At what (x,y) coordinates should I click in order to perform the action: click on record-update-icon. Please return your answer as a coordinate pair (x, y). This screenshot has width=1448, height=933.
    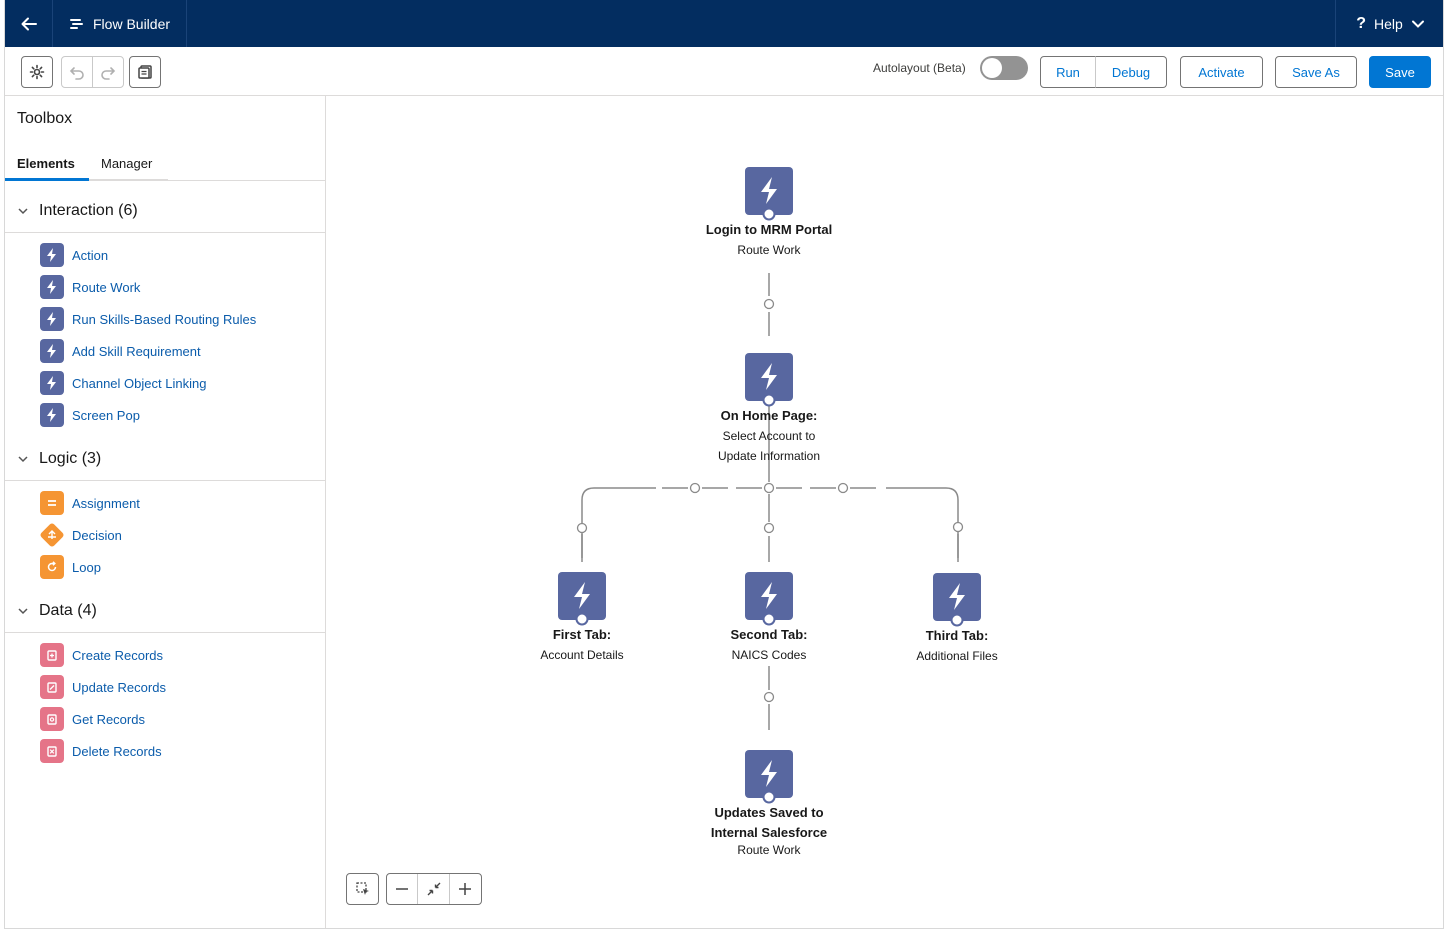
    Looking at the image, I should click on (52, 687).